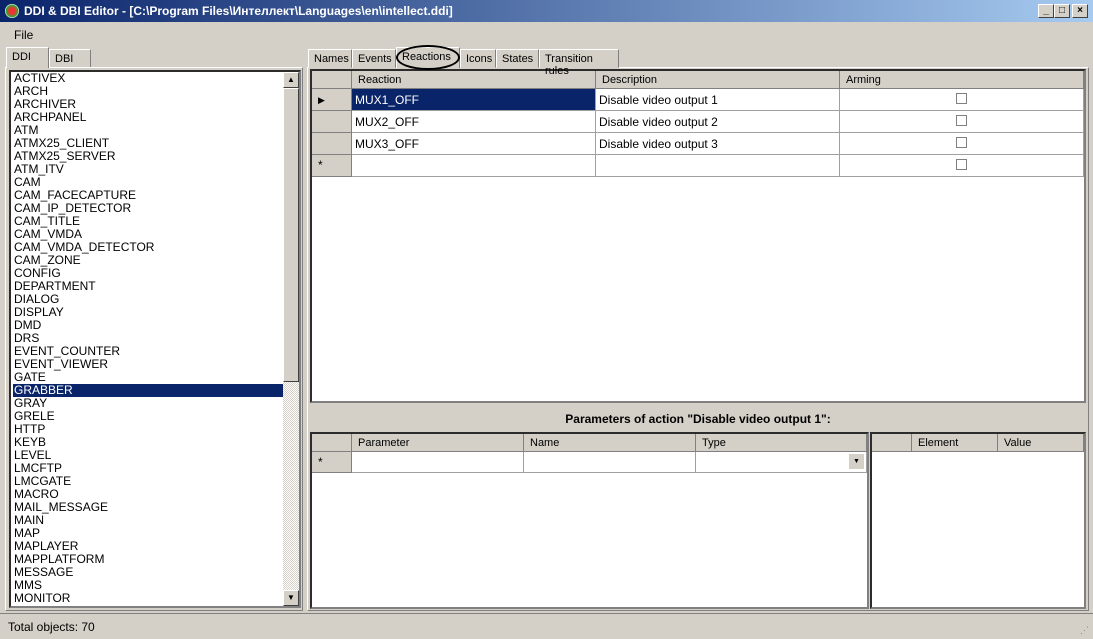  I want to click on tab-icons: Icons, so click(478, 58).